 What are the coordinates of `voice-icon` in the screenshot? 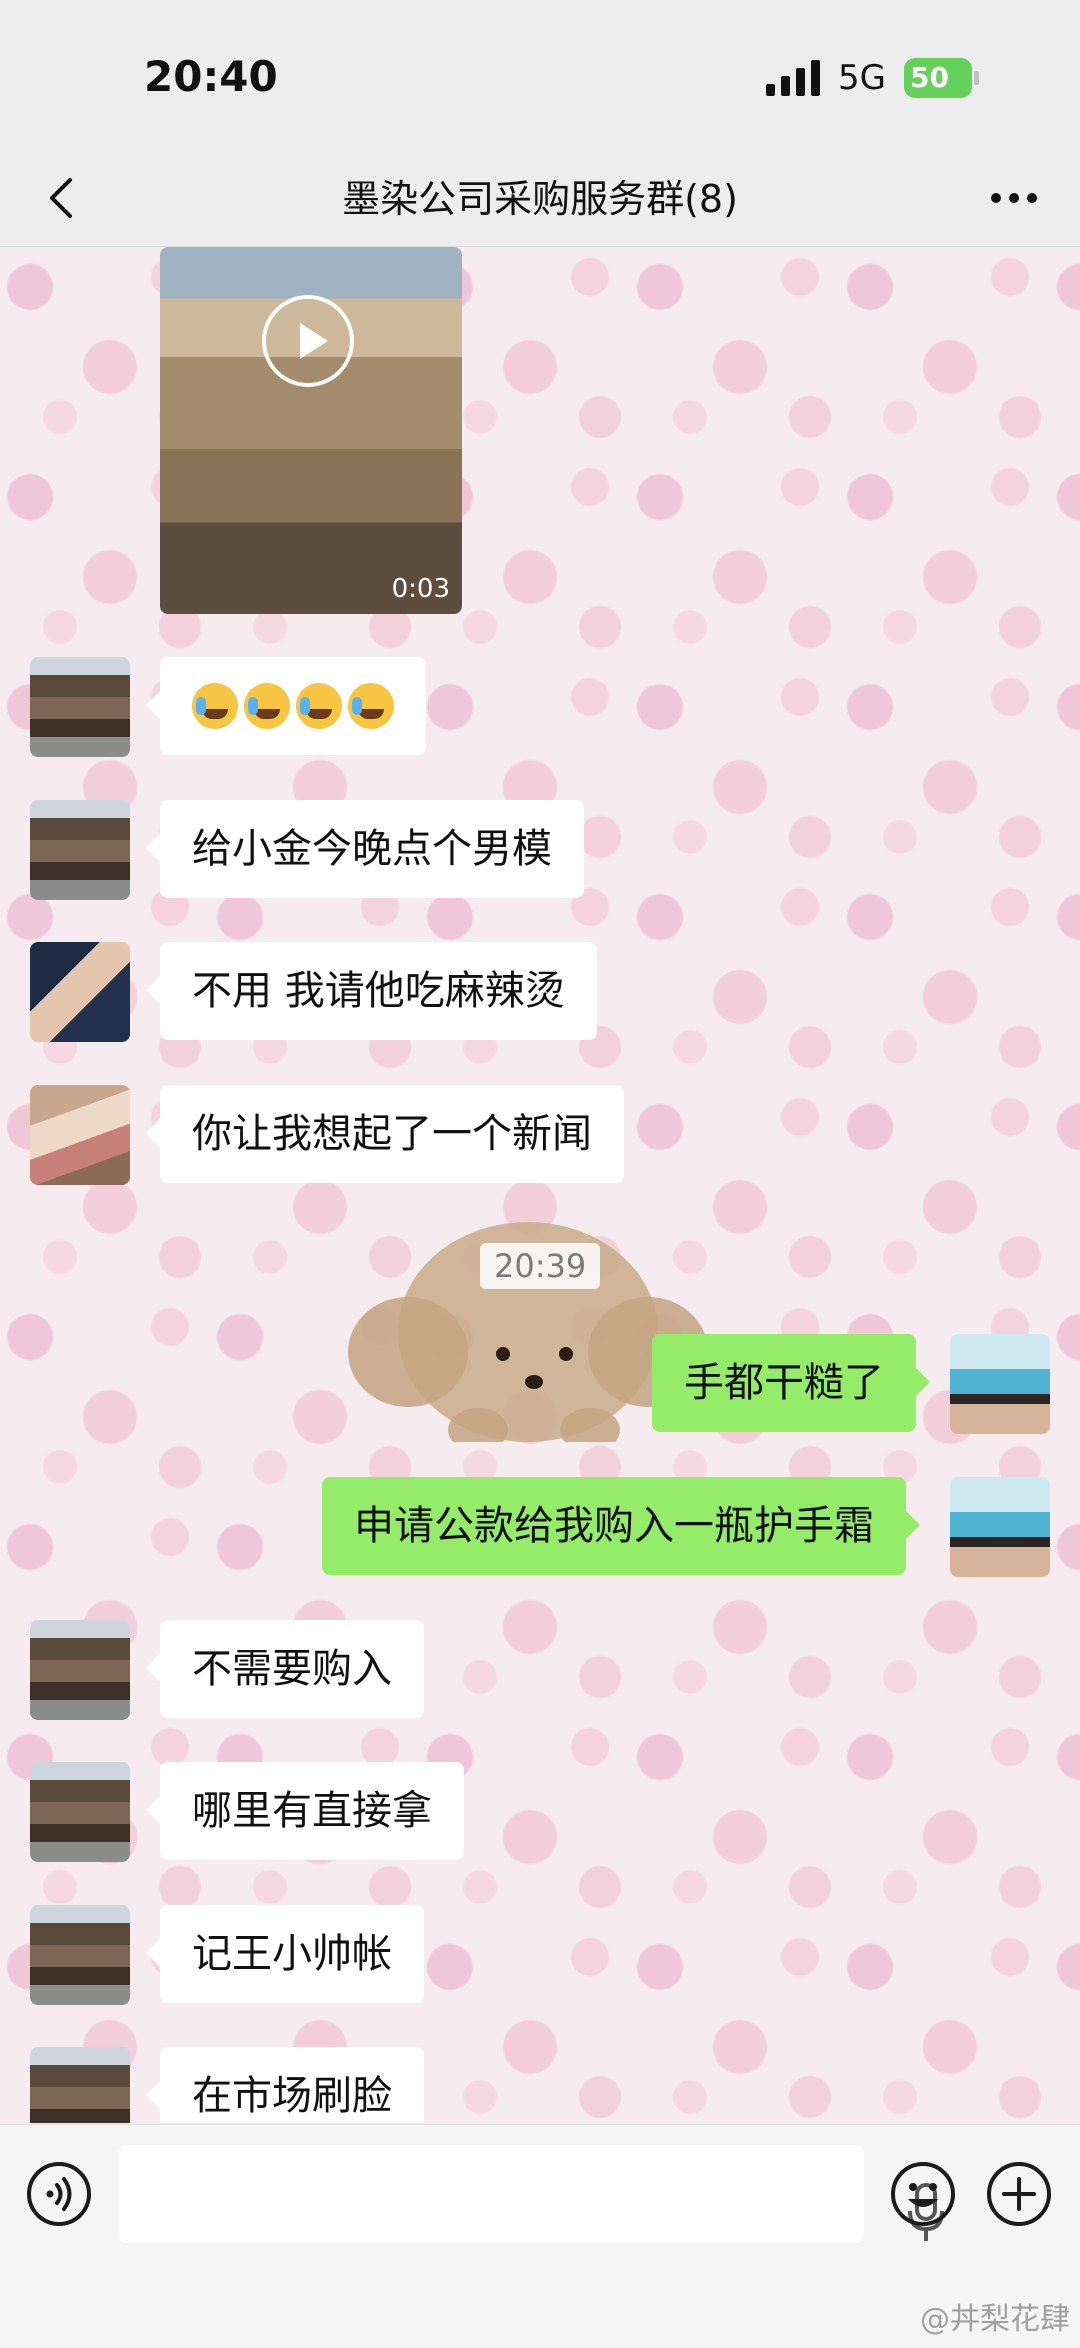 It's located at (59, 2194).